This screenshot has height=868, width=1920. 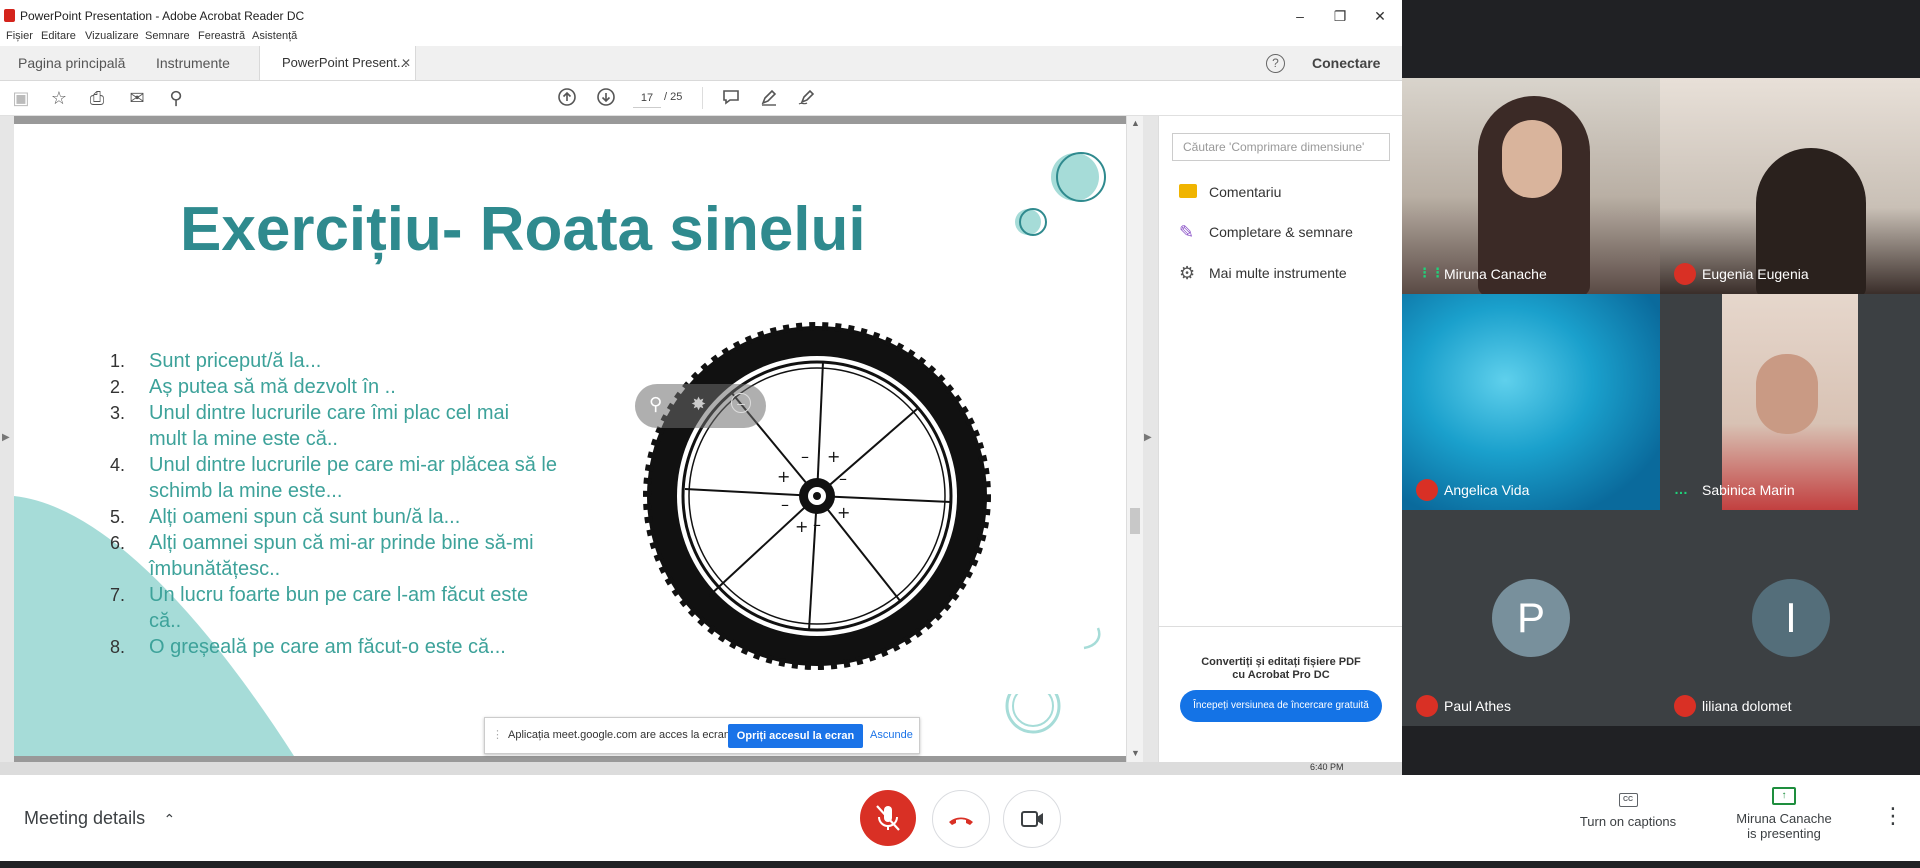 I want to click on participant-video, so click(x=1790, y=402).